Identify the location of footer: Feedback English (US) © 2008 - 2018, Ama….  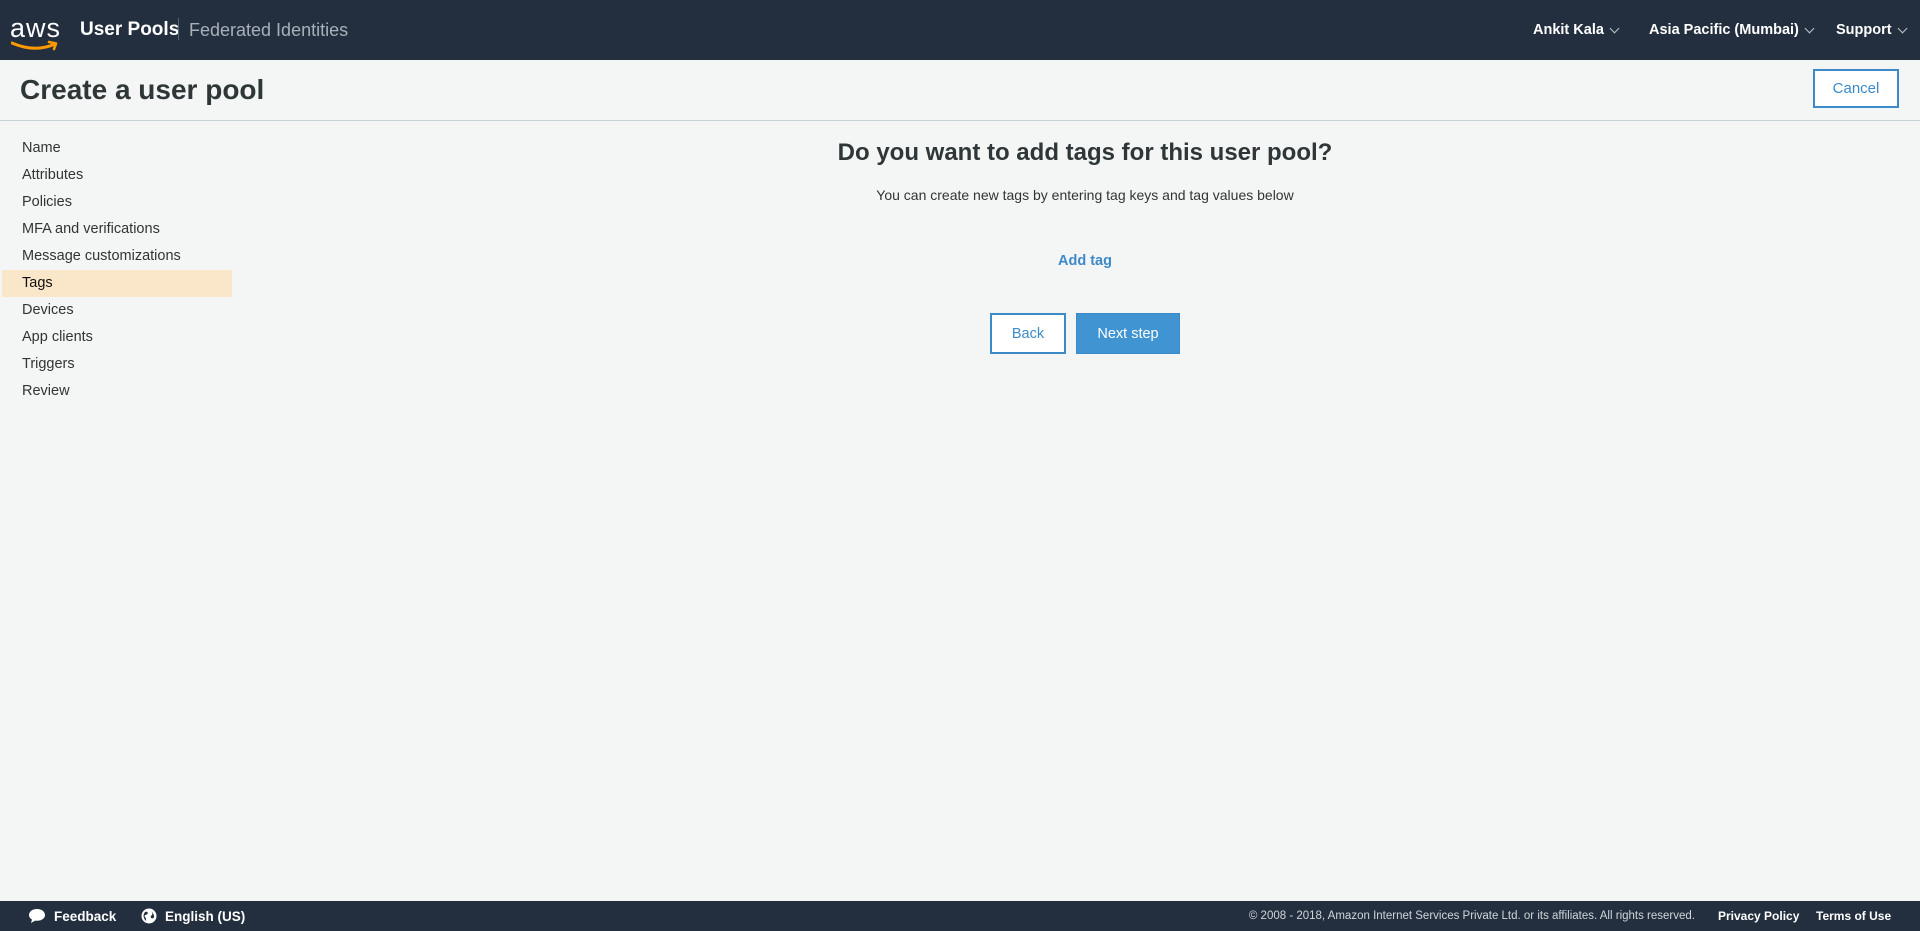
(960, 916).